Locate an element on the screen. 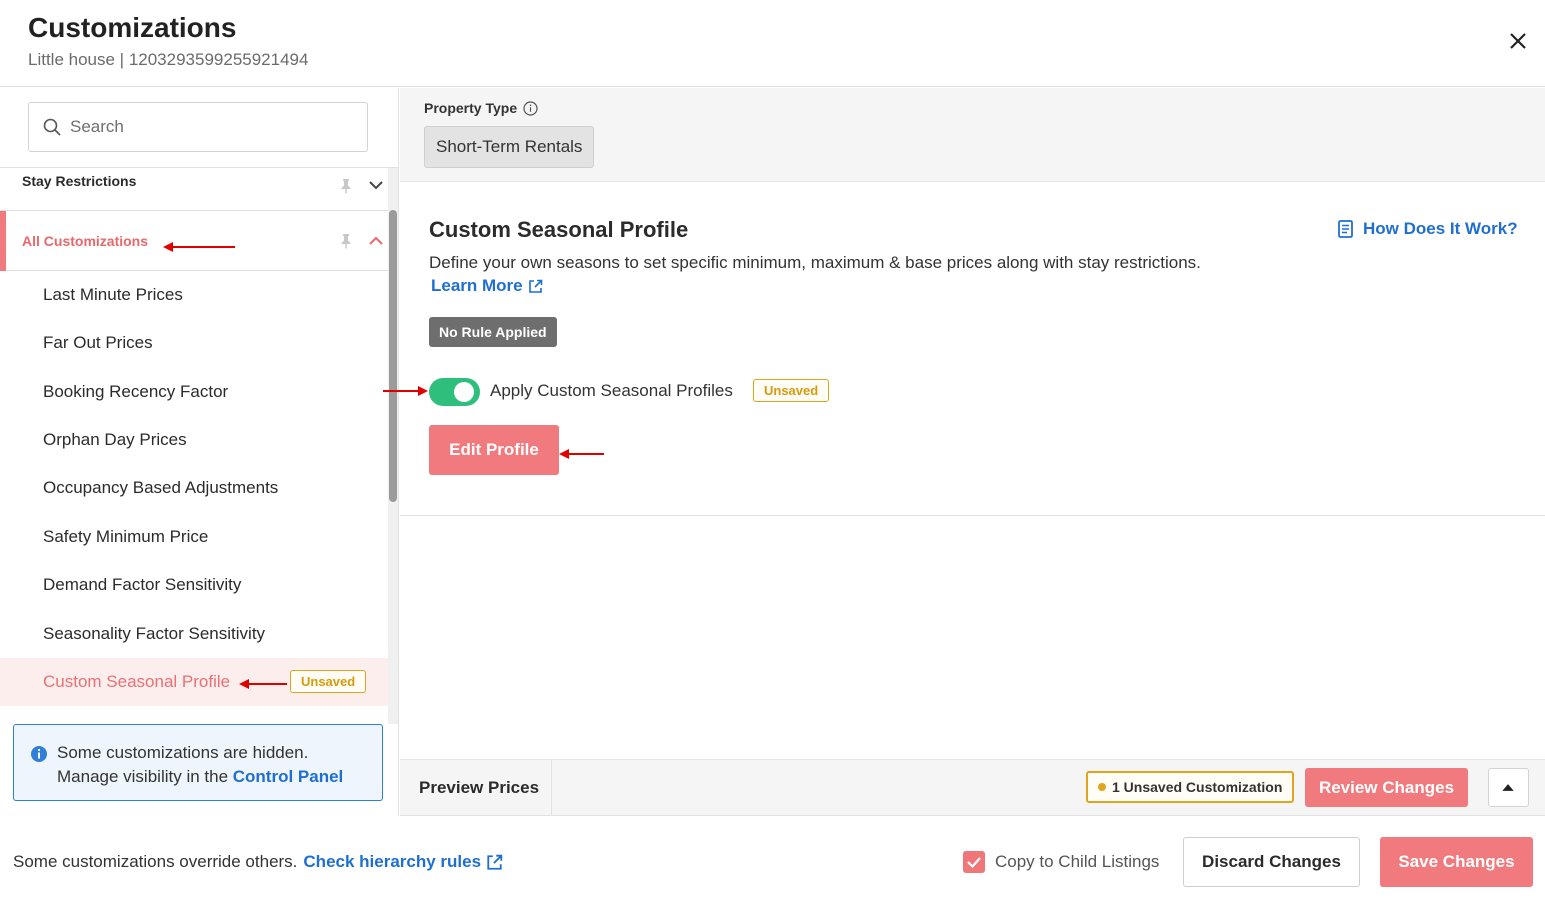  info-outline-icon is located at coordinates (530, 108).